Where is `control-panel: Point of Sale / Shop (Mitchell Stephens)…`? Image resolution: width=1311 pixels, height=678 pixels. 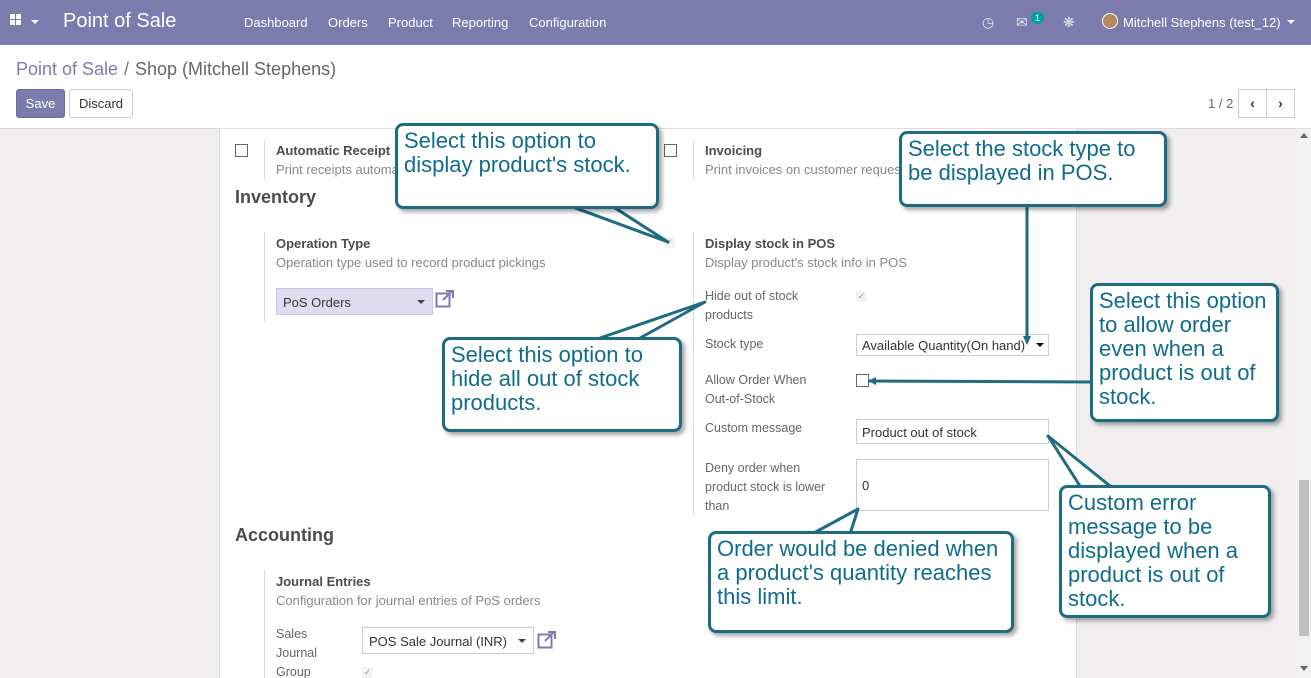
control-panel: Point of Sale / Shop (Mitchell Stephens)… is located at coordinates (655, 87).